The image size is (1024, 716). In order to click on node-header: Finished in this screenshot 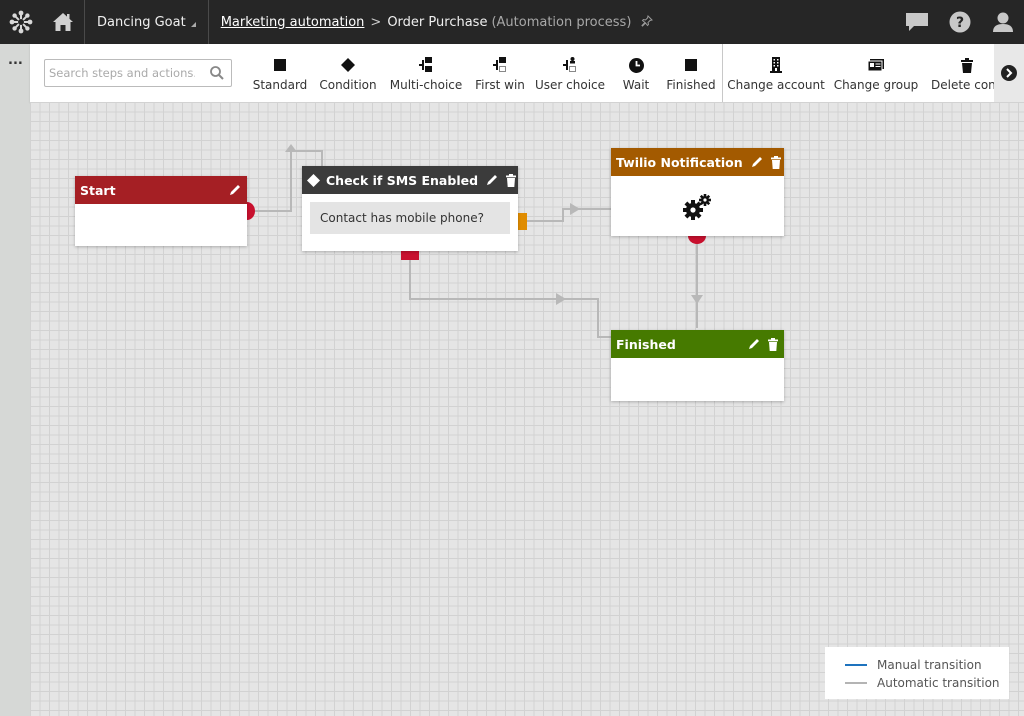, I will do `click(697, 344)`.